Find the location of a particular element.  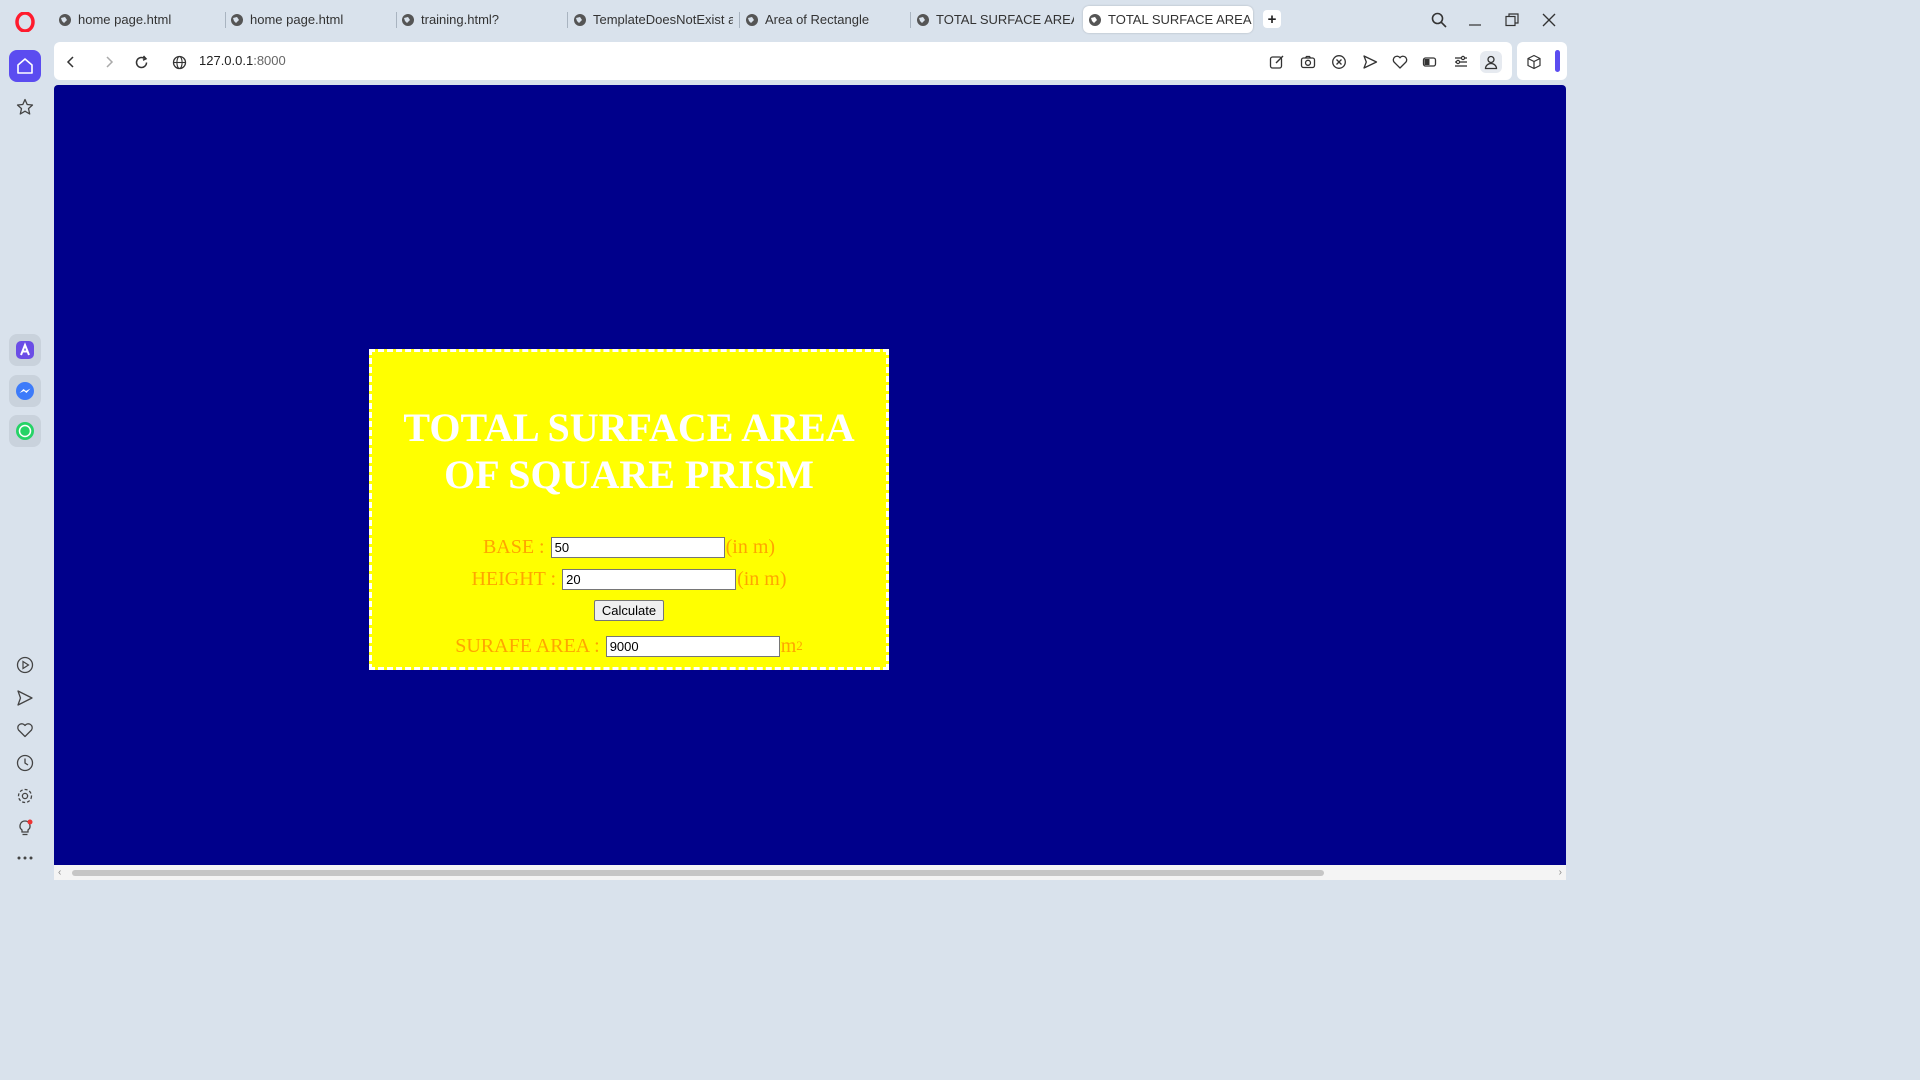

tab-1: home page.html is located at coordinates (138, 19).